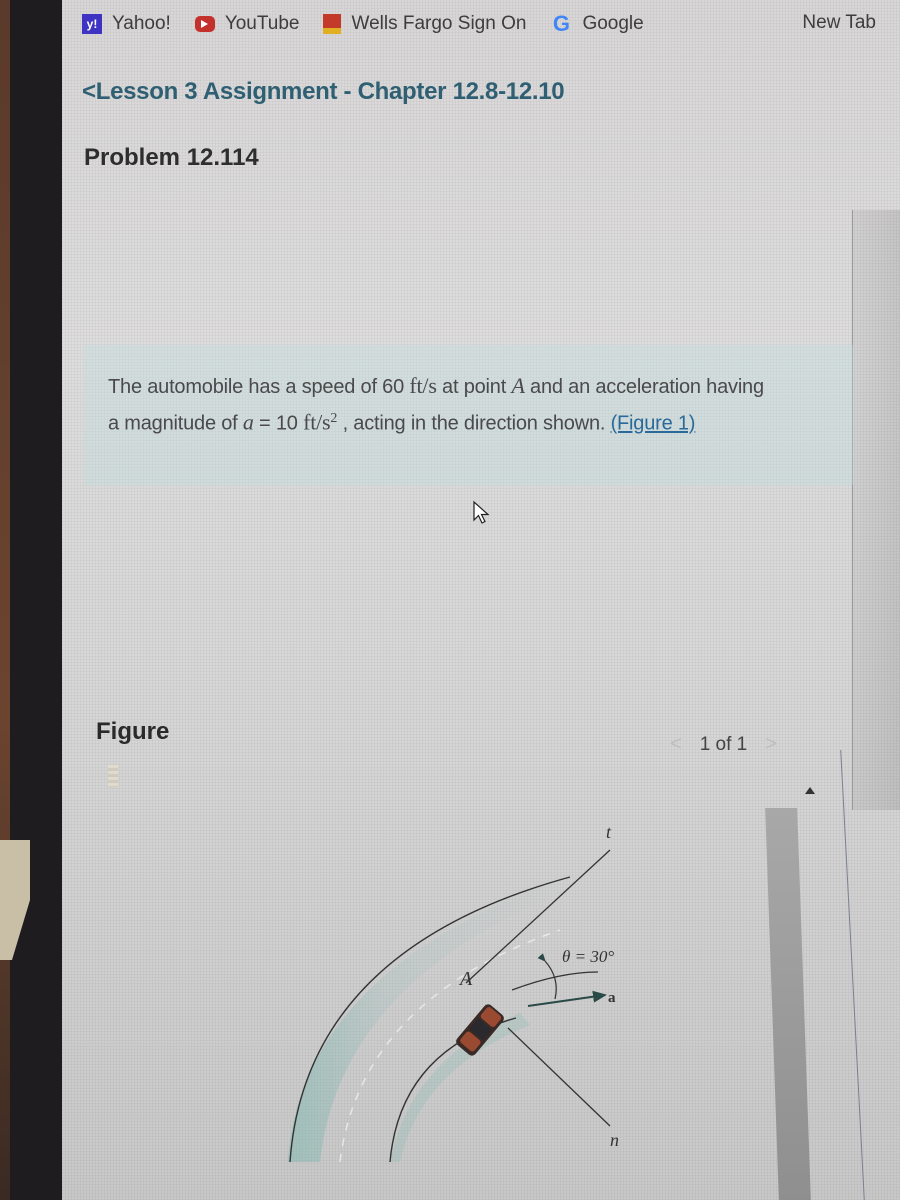 The width and height of the screenshot is (900, 1200). What do you see at coordinates (839, 23) in the screenshot?
I see `new-tab-link: New Tab` at bounding box center [839, 23].